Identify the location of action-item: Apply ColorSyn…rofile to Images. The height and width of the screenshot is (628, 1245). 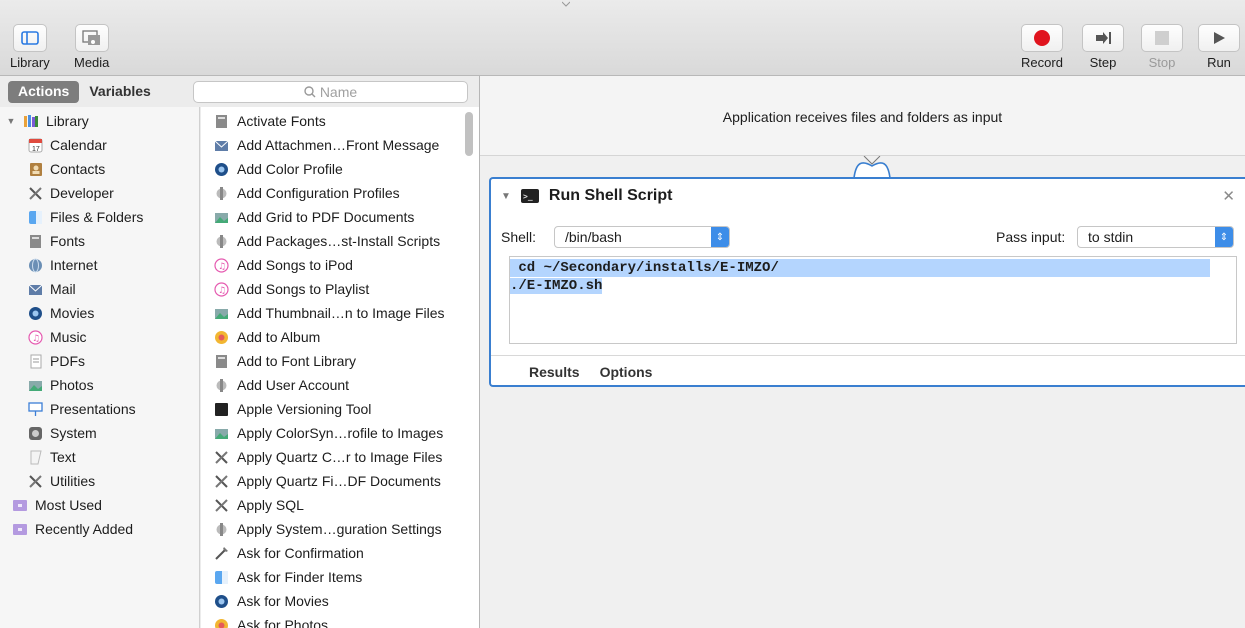
(328, 433).